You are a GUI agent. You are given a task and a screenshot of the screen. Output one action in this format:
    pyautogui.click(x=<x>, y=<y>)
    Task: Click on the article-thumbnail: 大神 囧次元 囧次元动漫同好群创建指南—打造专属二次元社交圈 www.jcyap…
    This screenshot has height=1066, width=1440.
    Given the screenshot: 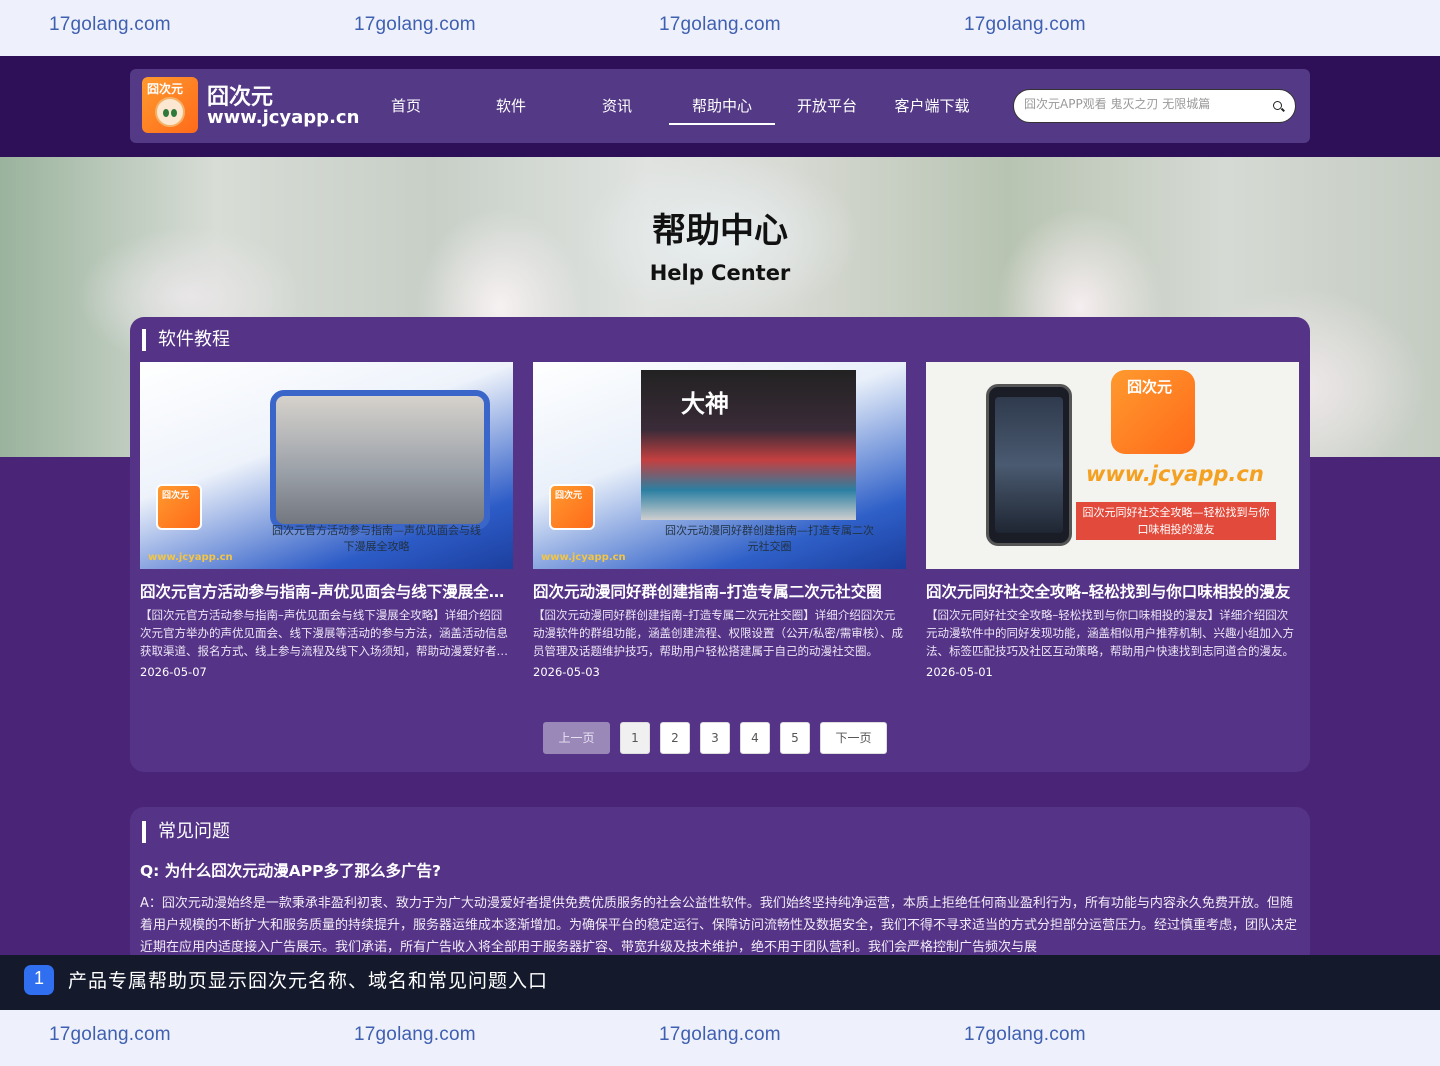 What is the action you would take?
    pyautogui.click(x=719, y=465)
    